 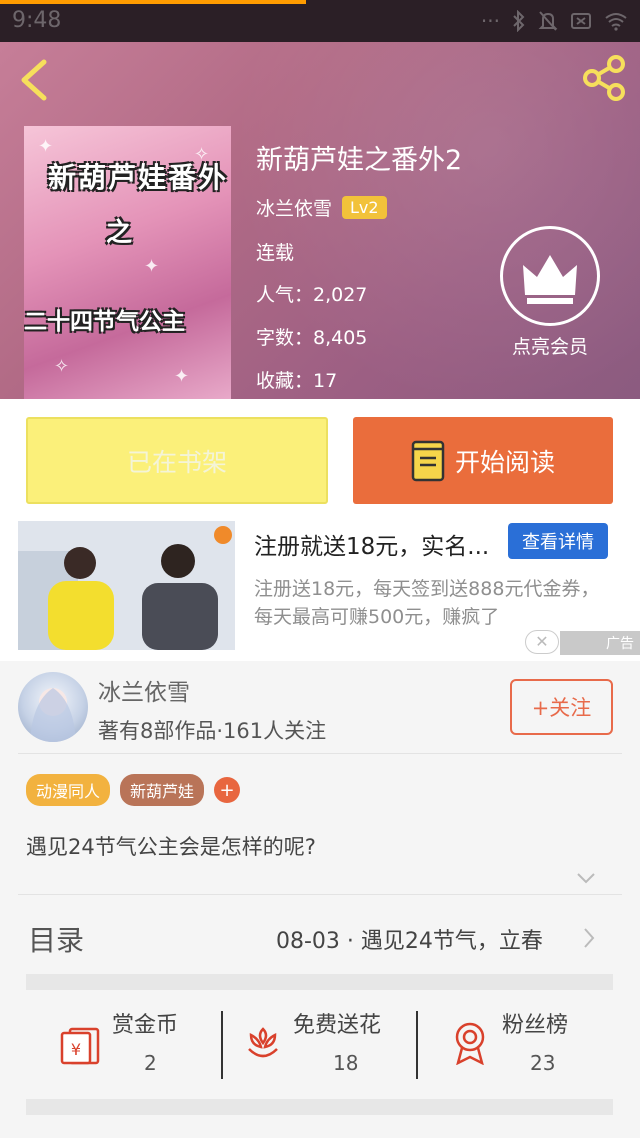 I want to click on action-buttons: 已在书架 开始阅读, so click(x=320, y=460).